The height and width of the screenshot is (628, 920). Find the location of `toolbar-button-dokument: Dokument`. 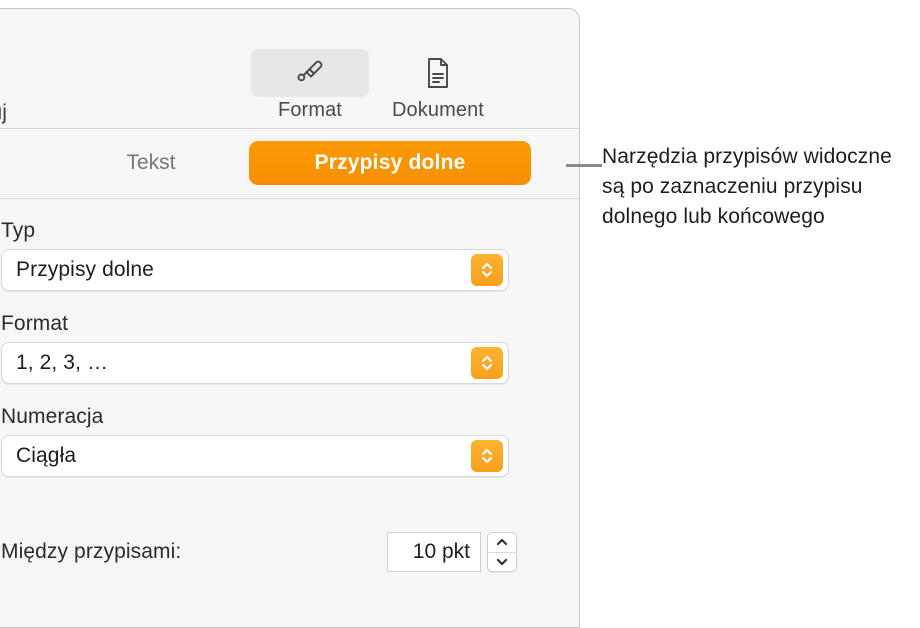

toolbar-button-dokument: Dokument is located at coordinates (438, 85).